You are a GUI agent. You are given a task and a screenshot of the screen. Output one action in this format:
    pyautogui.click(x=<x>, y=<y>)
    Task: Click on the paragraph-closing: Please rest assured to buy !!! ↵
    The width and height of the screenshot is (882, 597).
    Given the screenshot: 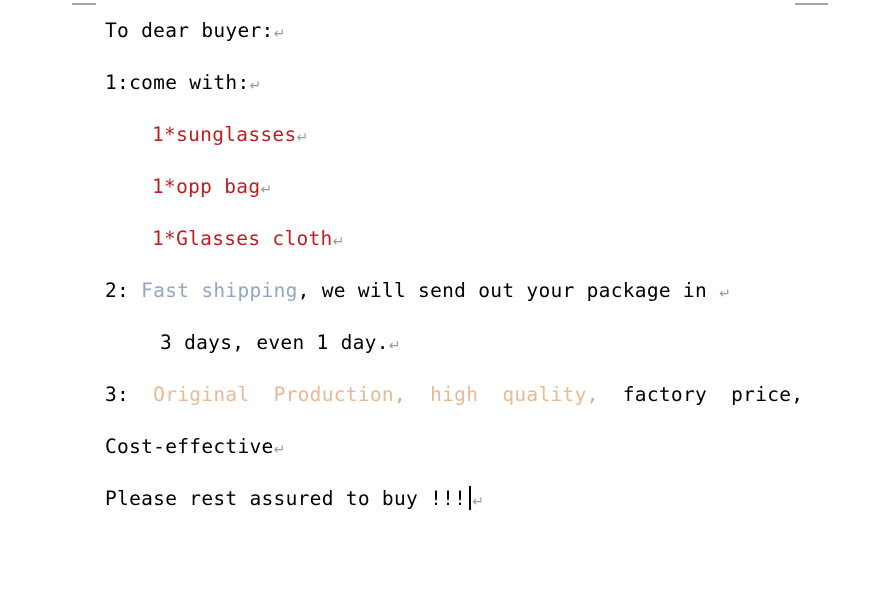 What is the action you would take?
    pyautogui.click(x=294, y=500)
    